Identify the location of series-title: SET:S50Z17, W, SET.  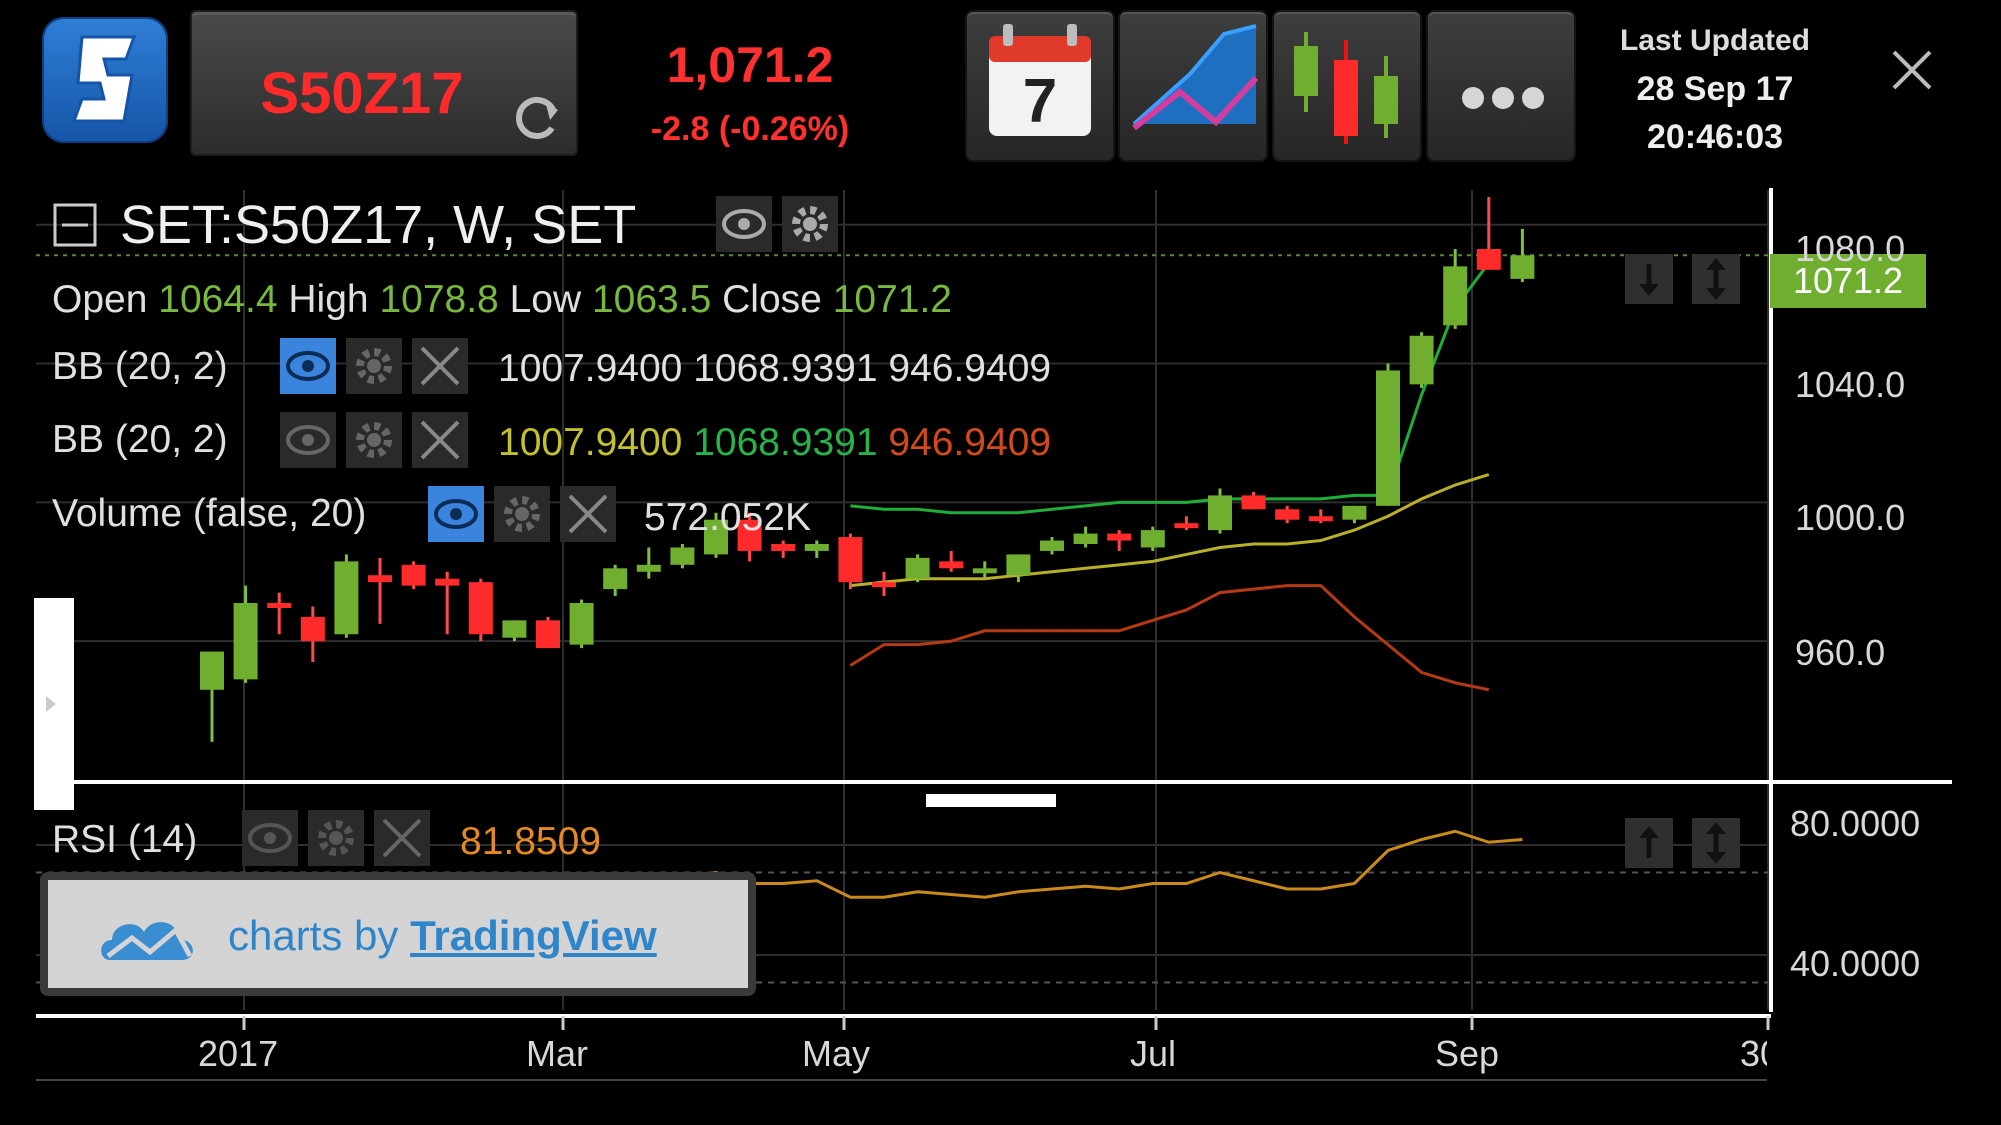
(378, 225).